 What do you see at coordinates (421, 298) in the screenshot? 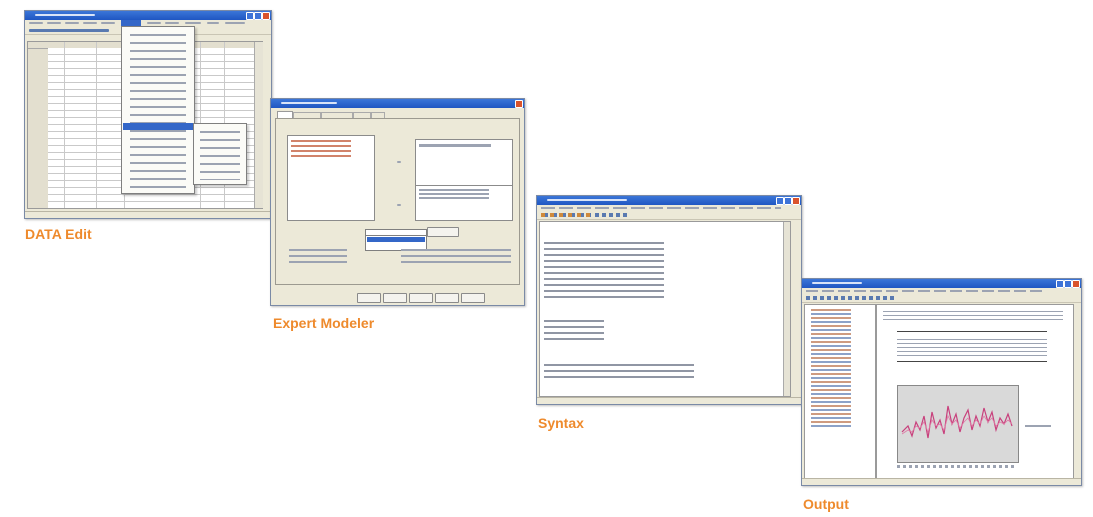
I see `reset-button` at bounding box center [421, 298].